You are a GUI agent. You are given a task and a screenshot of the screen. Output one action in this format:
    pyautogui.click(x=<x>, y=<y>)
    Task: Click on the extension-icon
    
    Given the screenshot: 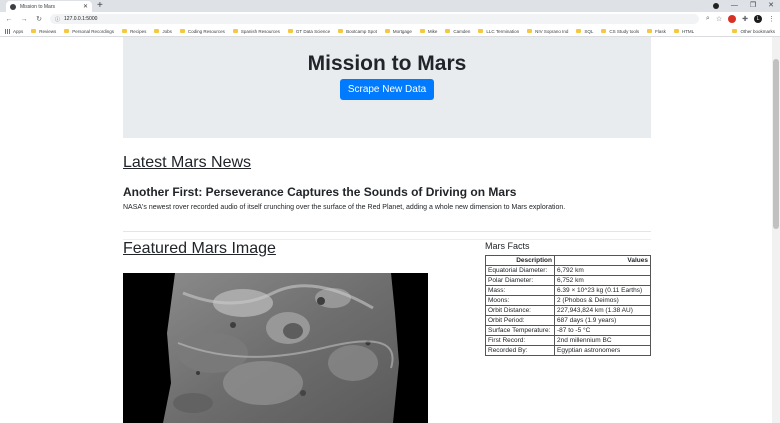 What is the action you would take?
    pyautogui.click(x=732, y=19)
    